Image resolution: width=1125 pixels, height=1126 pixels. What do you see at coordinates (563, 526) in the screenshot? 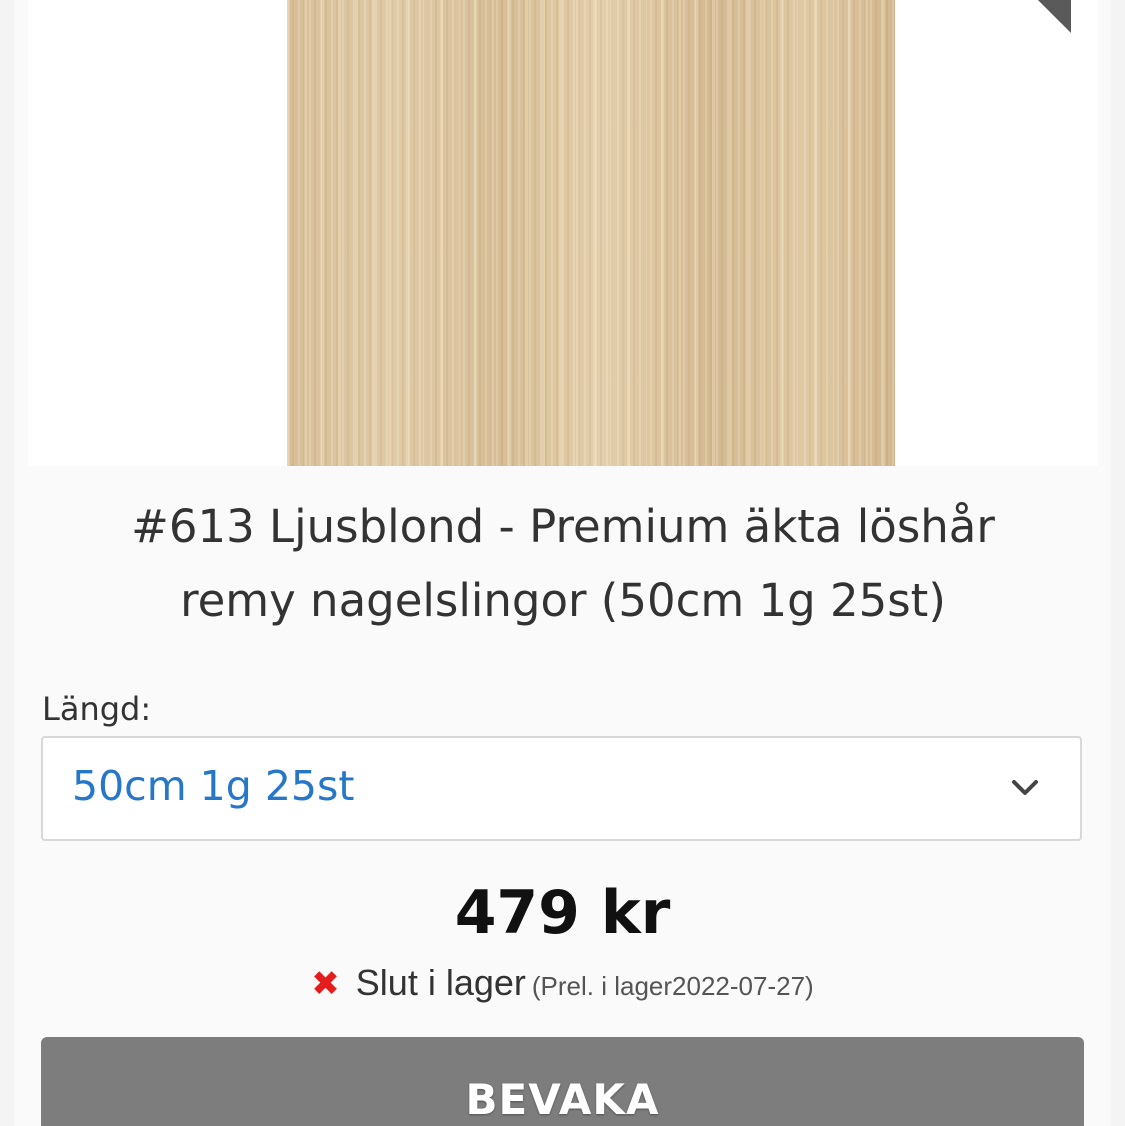
I see `product-title-line-1: #613 Ljusblond - Premium äkta löshår` at bounding box center [563, 526].